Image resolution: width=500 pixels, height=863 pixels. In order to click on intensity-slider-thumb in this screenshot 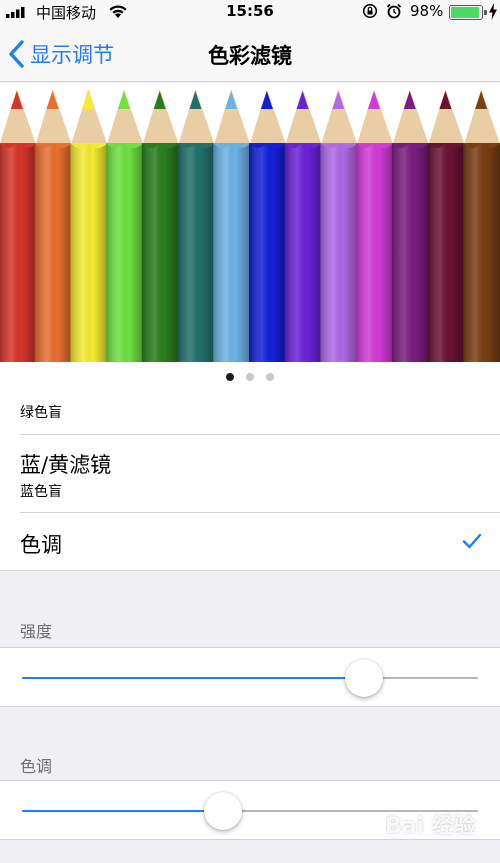, I will do `click(364, 678)`.